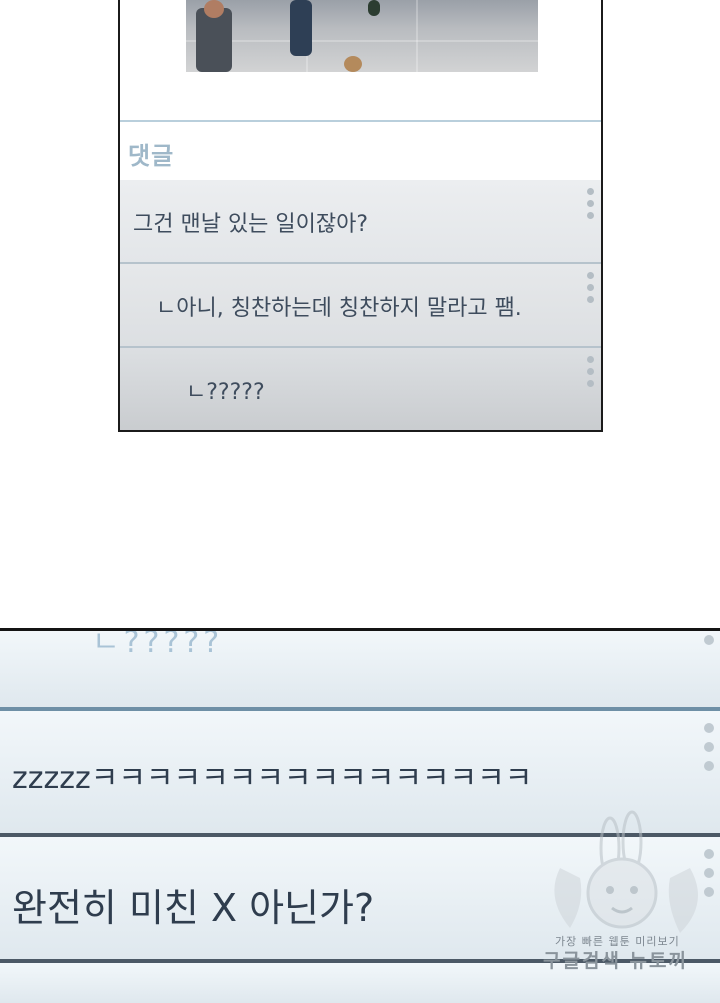  Describe the element at coordinates (193, 908) in the screenshot. I see `comment-text: 완전히 미친 X 아닌가?` at that location.